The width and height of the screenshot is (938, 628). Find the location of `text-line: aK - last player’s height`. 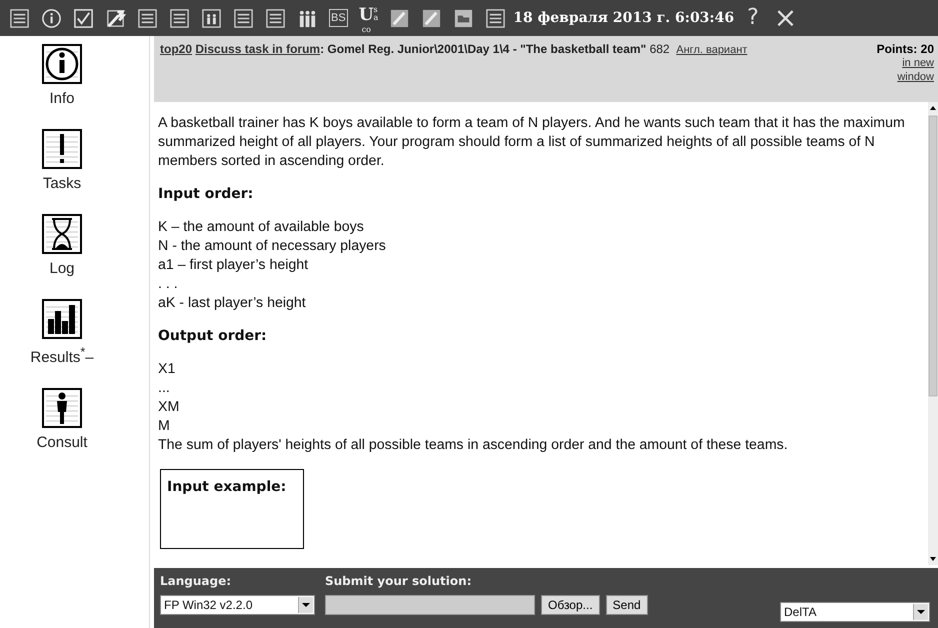

text-line: aK - last player’s height is located at coordinates (232, 303).